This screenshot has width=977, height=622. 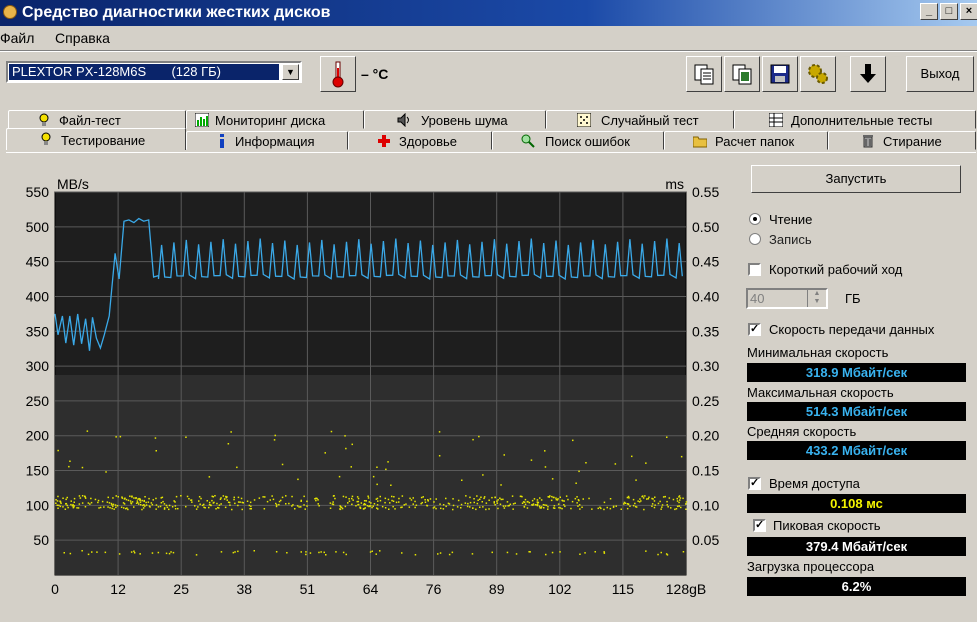 I want to click on minimize-button: _, so click(x=929, y=11).